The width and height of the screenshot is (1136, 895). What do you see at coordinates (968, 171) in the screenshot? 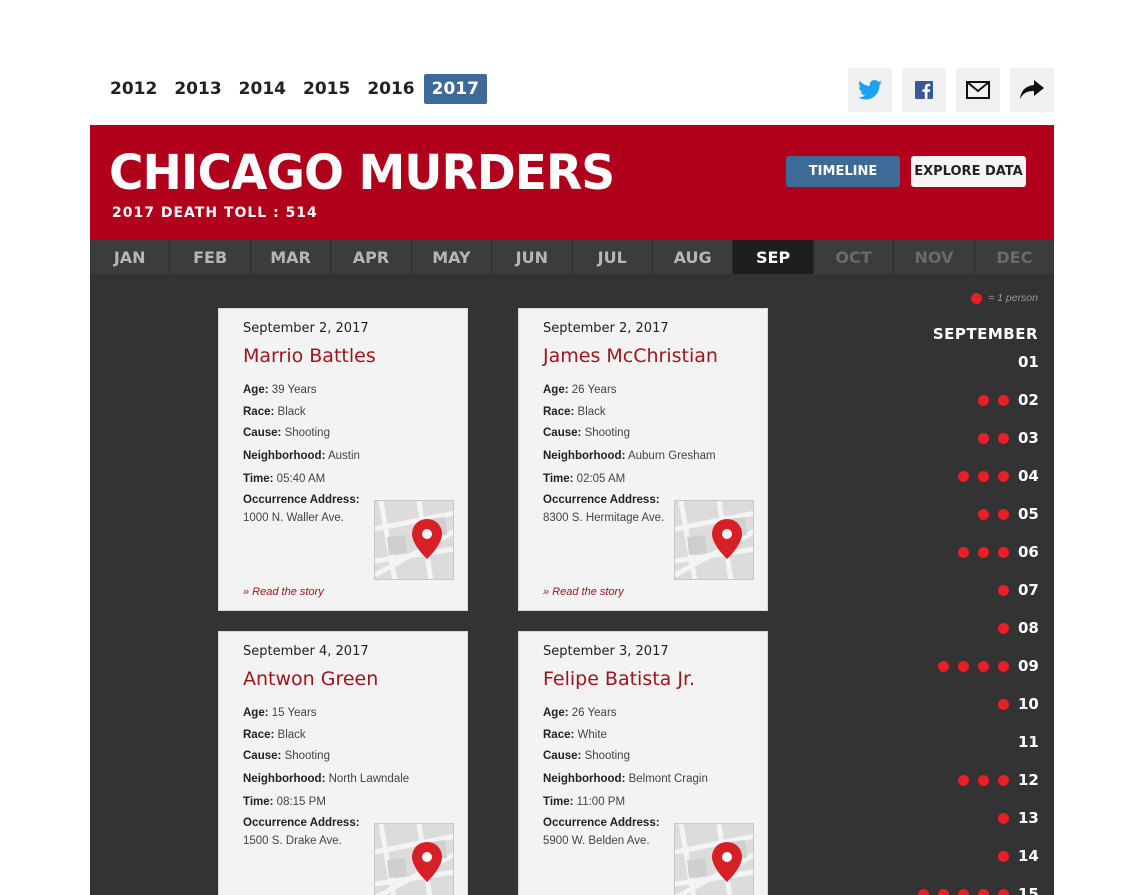
I see `explore-data-button: EXPLORE DATA` at bounding box center [968, 171].